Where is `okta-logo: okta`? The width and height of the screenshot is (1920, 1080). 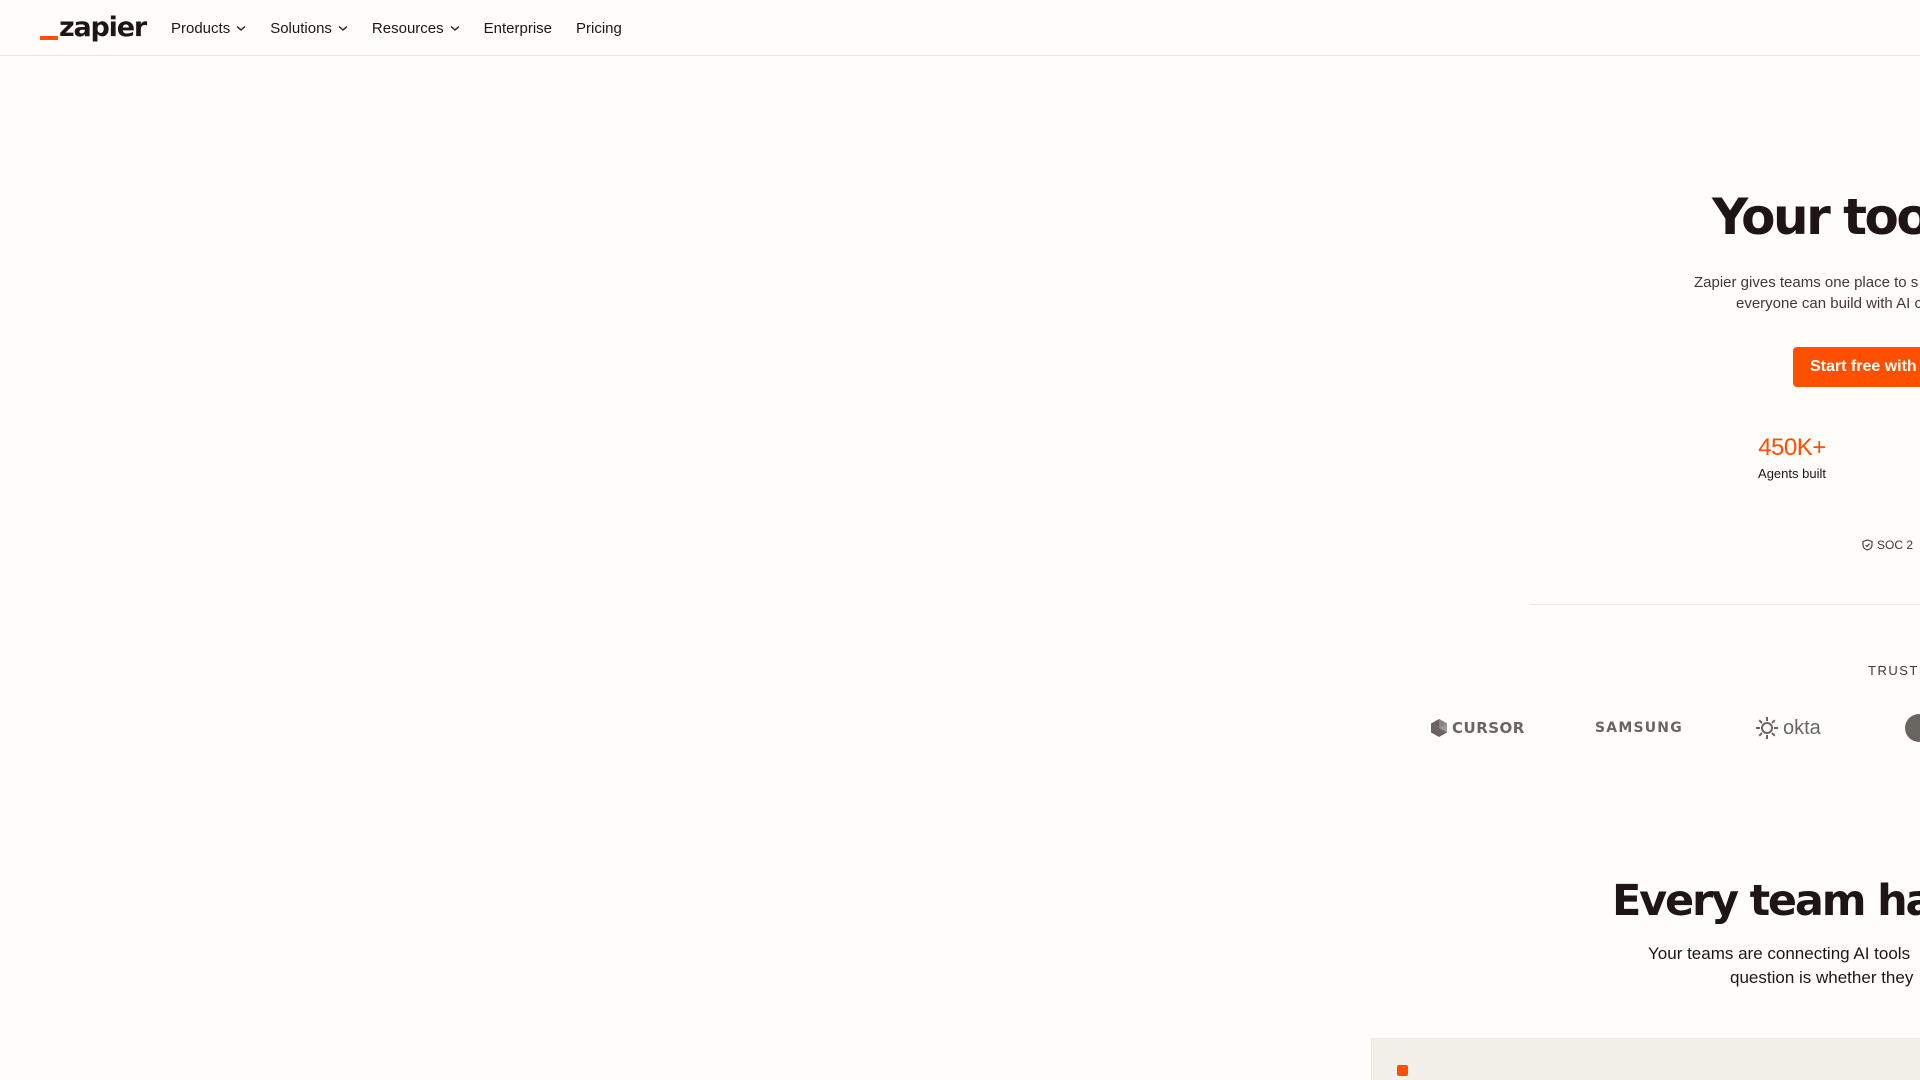 okta-logo: okta is located at coordinates (1788, 728).